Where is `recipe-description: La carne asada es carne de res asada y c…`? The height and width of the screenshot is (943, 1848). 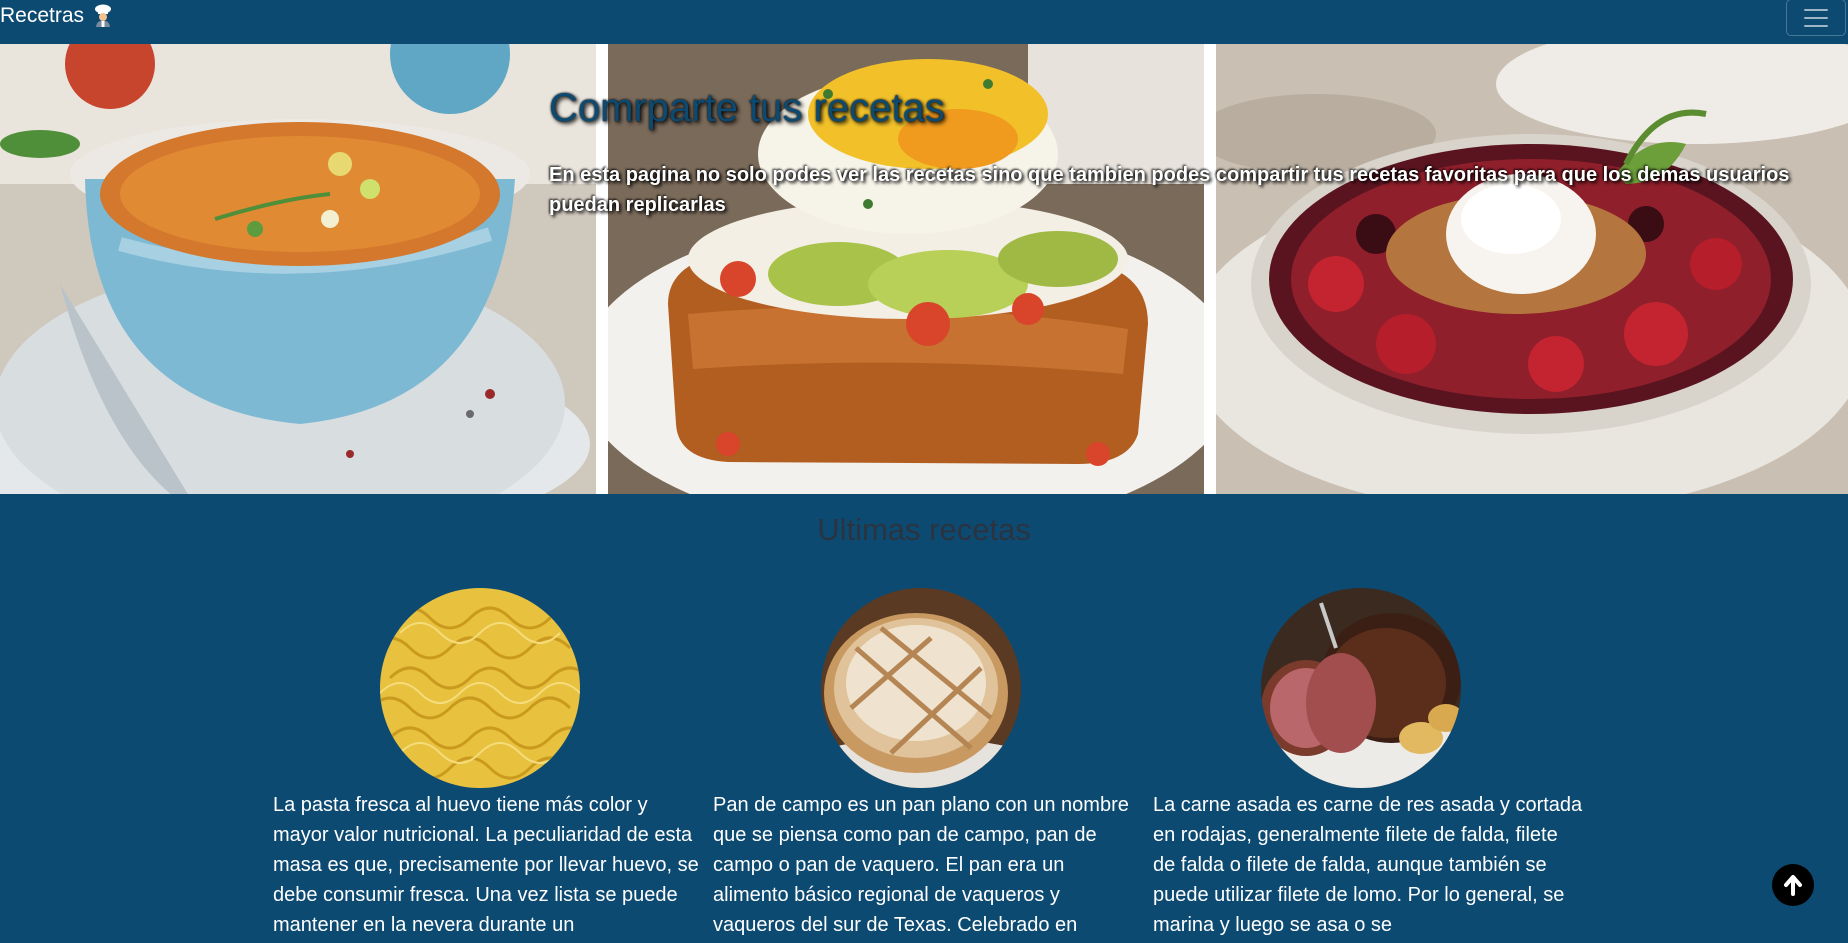 recipe-description: La carne asada es carne de res asada y c… is located at coordinates (1368, 865).